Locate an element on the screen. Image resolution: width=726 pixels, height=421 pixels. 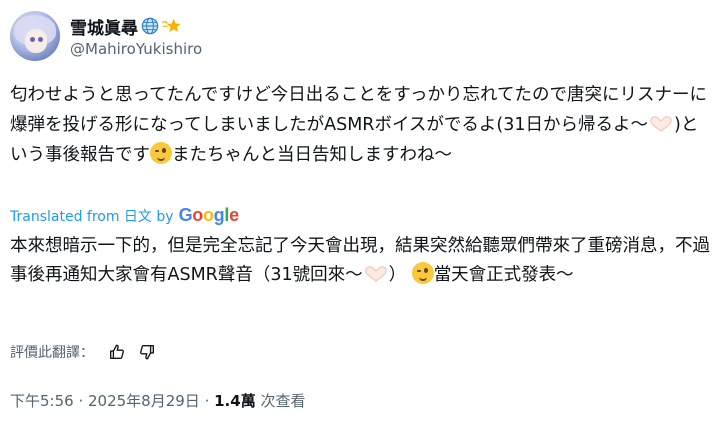
rate-translation: 評價此翻譯： is located at coordinates (83, 352).